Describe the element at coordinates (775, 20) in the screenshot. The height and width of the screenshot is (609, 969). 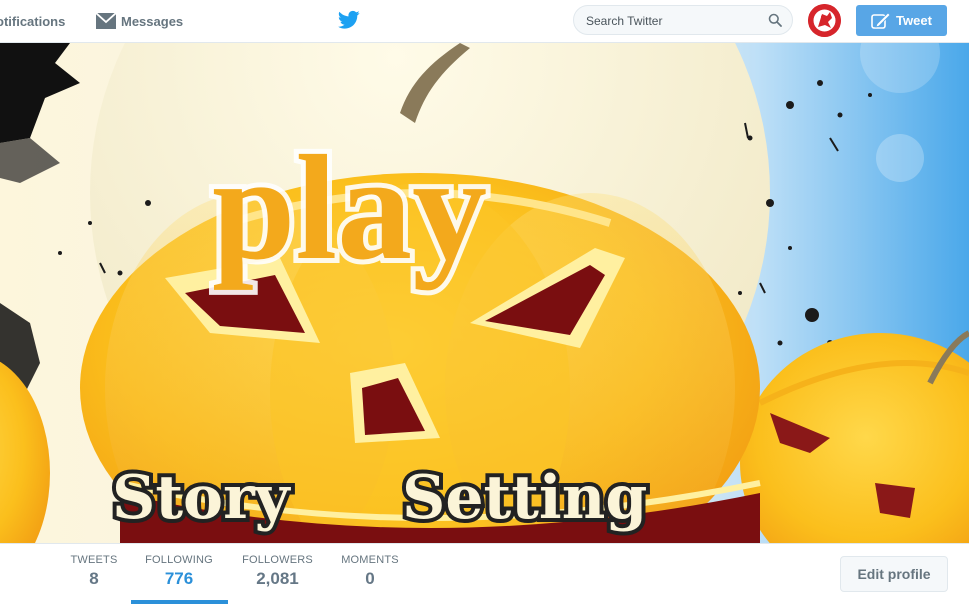
I see `search-icon` at that location.